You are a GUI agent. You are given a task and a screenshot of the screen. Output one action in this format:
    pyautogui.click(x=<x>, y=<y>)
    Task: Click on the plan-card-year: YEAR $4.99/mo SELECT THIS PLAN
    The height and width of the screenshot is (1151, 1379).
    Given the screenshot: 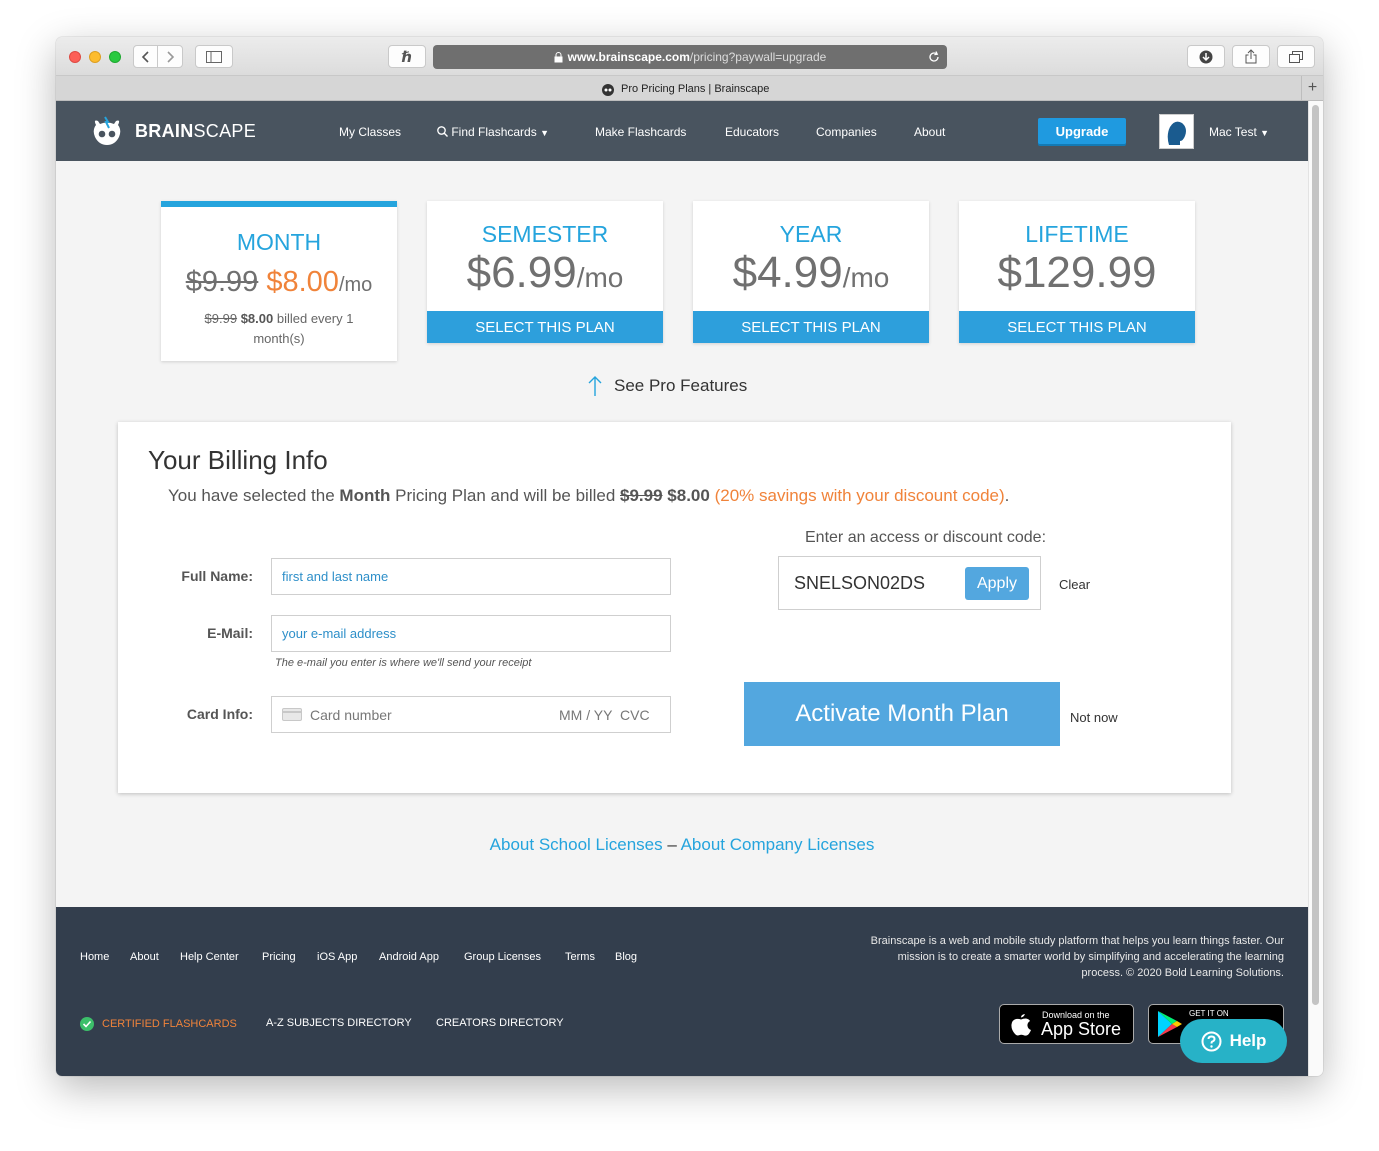 What is the action you would take?
    pyautogui.click(x=811, y=272)
    